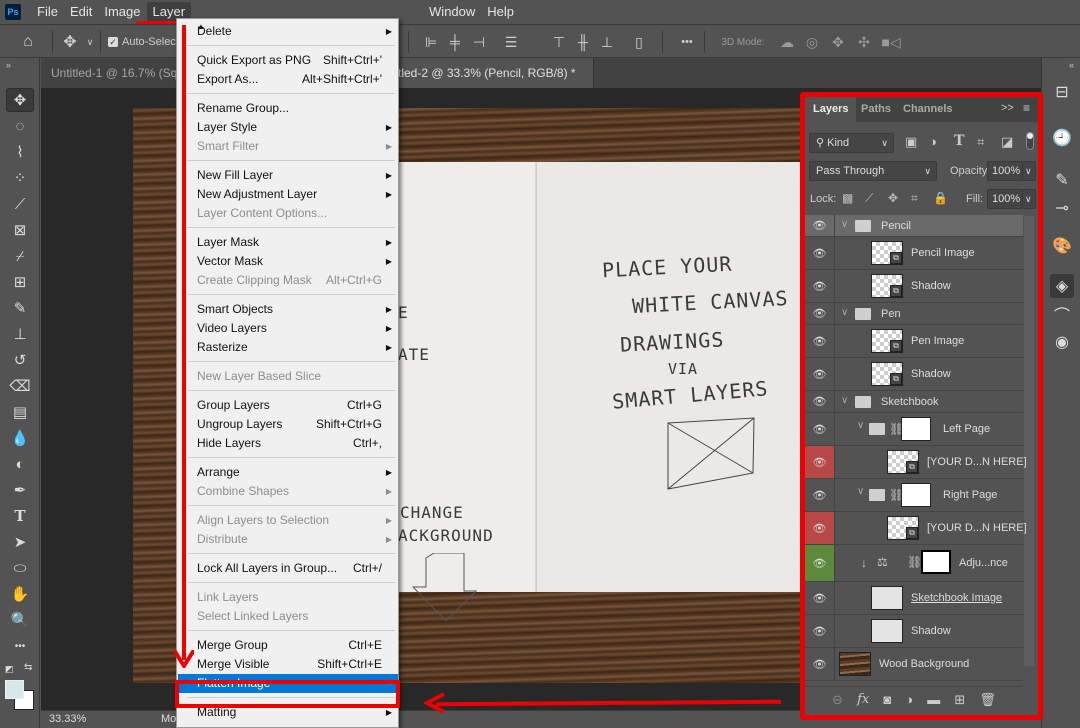  Describe the element at coordinates (20, 568) in the screenshot. I see `ellipse-tool-icon: ⬭` at that location.